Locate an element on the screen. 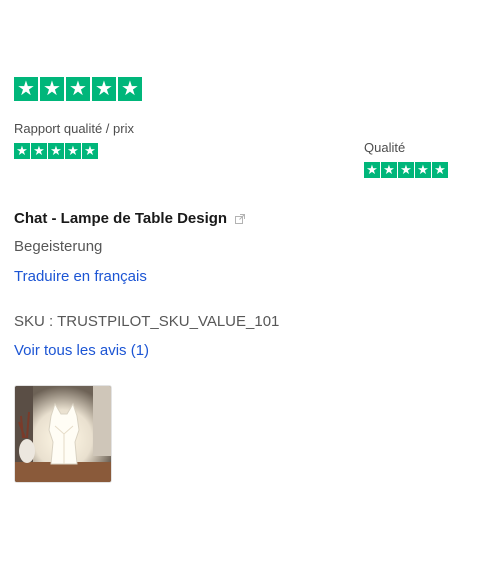 The width and height of the screenshot is (500, 563). external-link-icon is located at coordinates (240, 218).